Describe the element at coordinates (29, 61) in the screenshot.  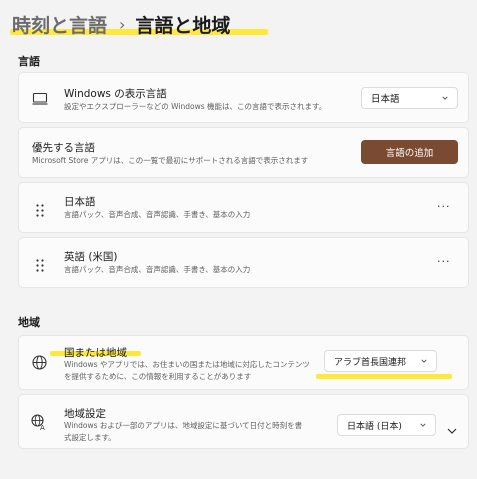
I see `language-section-title: 言語` at that location.